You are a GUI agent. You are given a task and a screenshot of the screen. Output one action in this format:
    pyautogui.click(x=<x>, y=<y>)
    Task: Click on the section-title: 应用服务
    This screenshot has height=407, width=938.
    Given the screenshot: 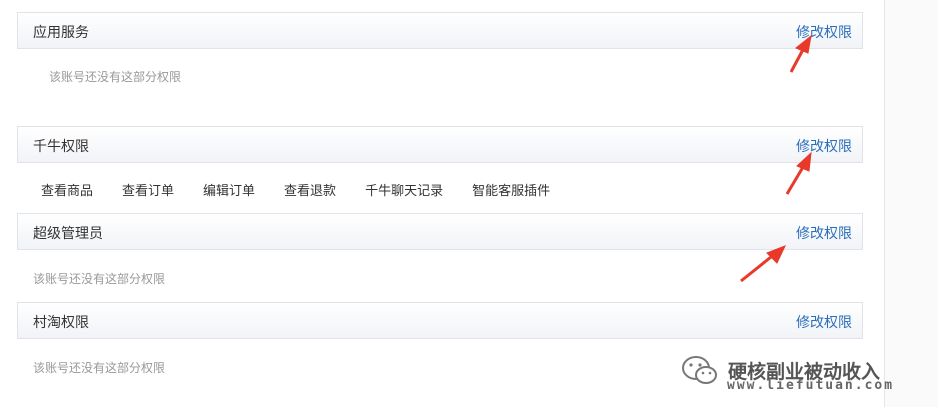 What is the action you would take?
    pyautogui.click(x=61, y=33)
    